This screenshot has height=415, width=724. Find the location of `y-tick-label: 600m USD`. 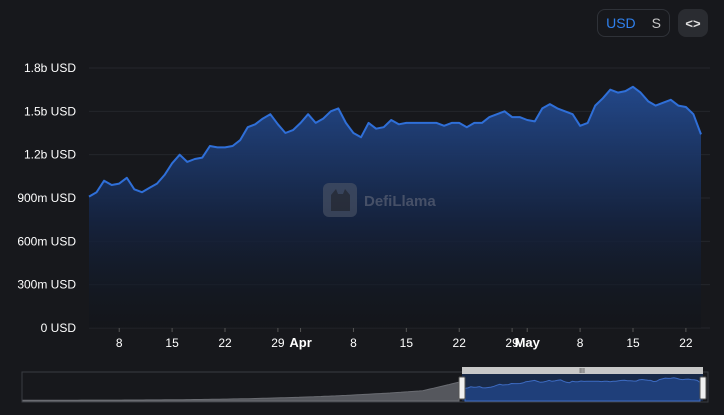

y-tick-label: 600m USD is located at coordinates (46, 241).